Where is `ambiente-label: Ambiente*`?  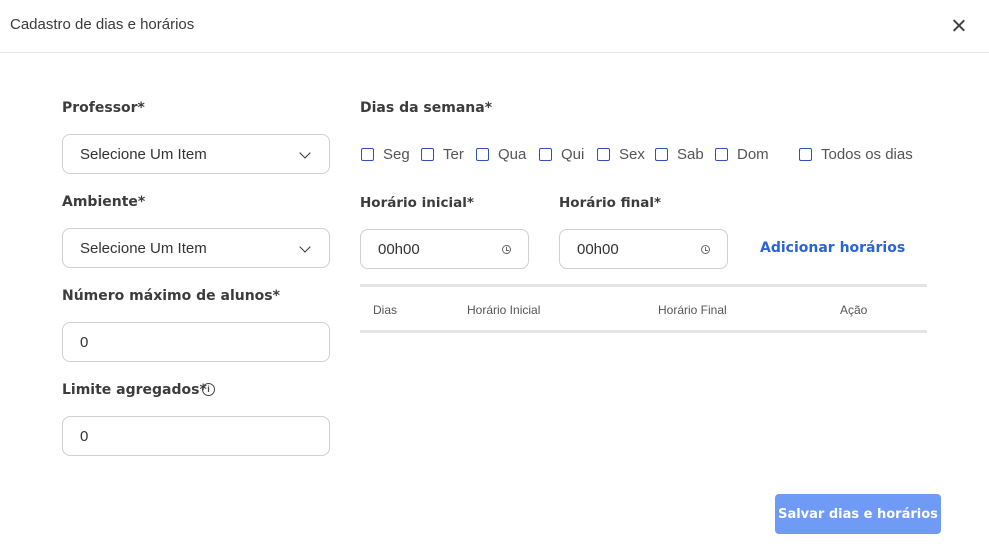 ambiente-label: Ambiente* is located at coordinates (104, 202).